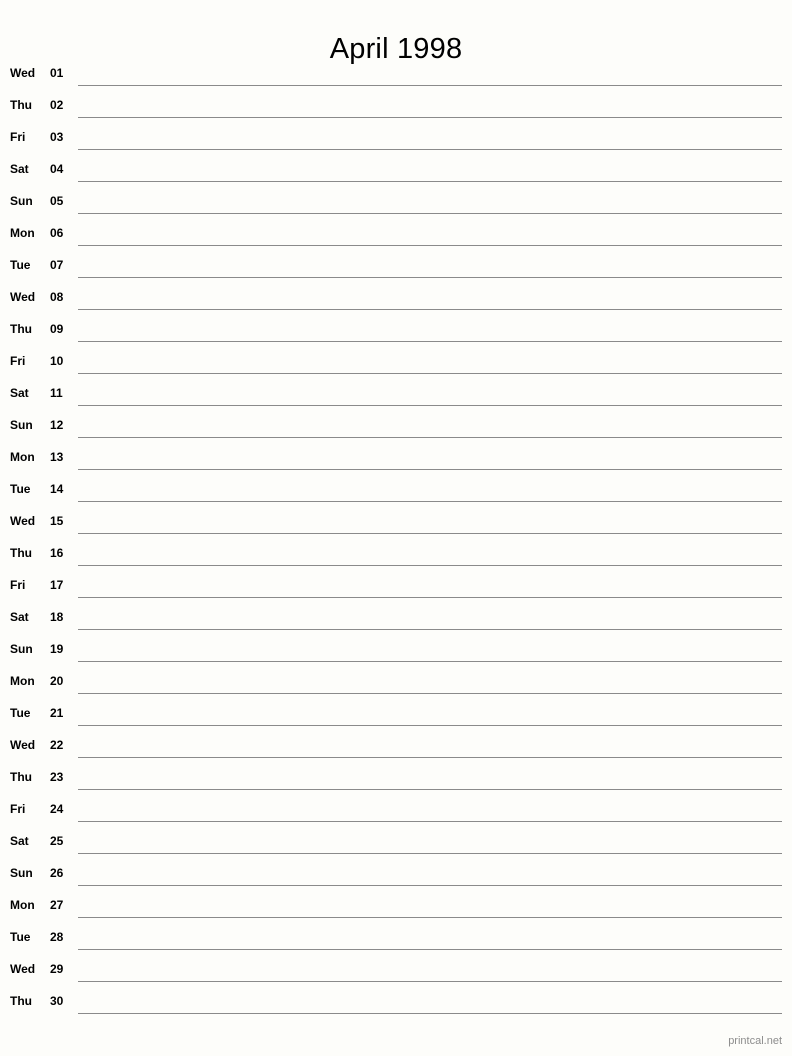  Describe the element at coordinates (57, 361) in the screenshot. I see `day-number-label: 10` at that location.